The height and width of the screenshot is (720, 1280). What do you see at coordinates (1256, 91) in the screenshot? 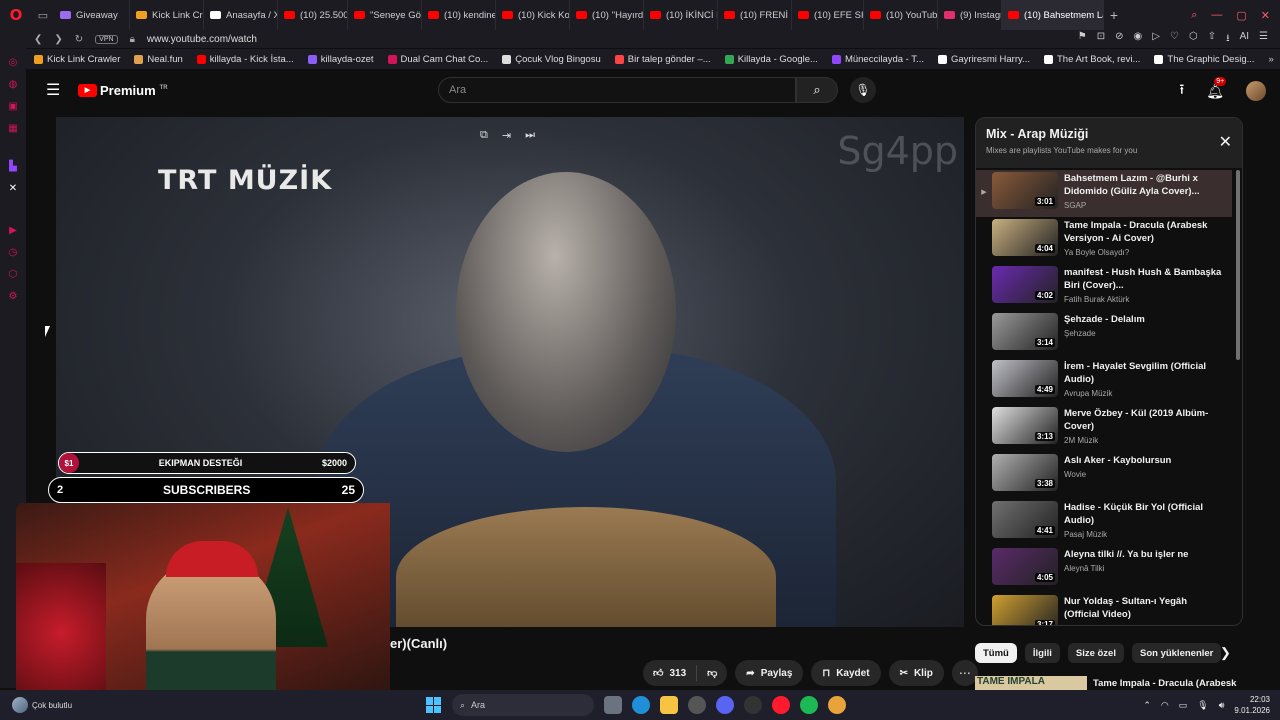
I see `avatar` at bounding box center [1256, 91].